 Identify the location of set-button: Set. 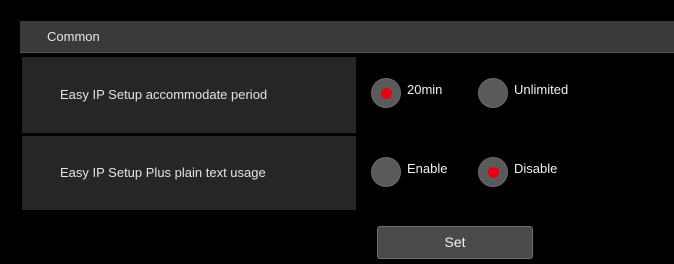
(455, 242).